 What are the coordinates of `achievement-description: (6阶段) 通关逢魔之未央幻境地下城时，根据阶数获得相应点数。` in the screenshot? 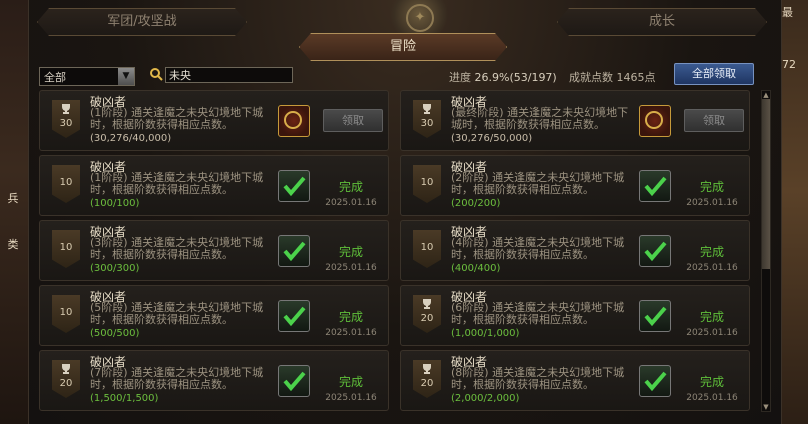 It's located at (538, 313).